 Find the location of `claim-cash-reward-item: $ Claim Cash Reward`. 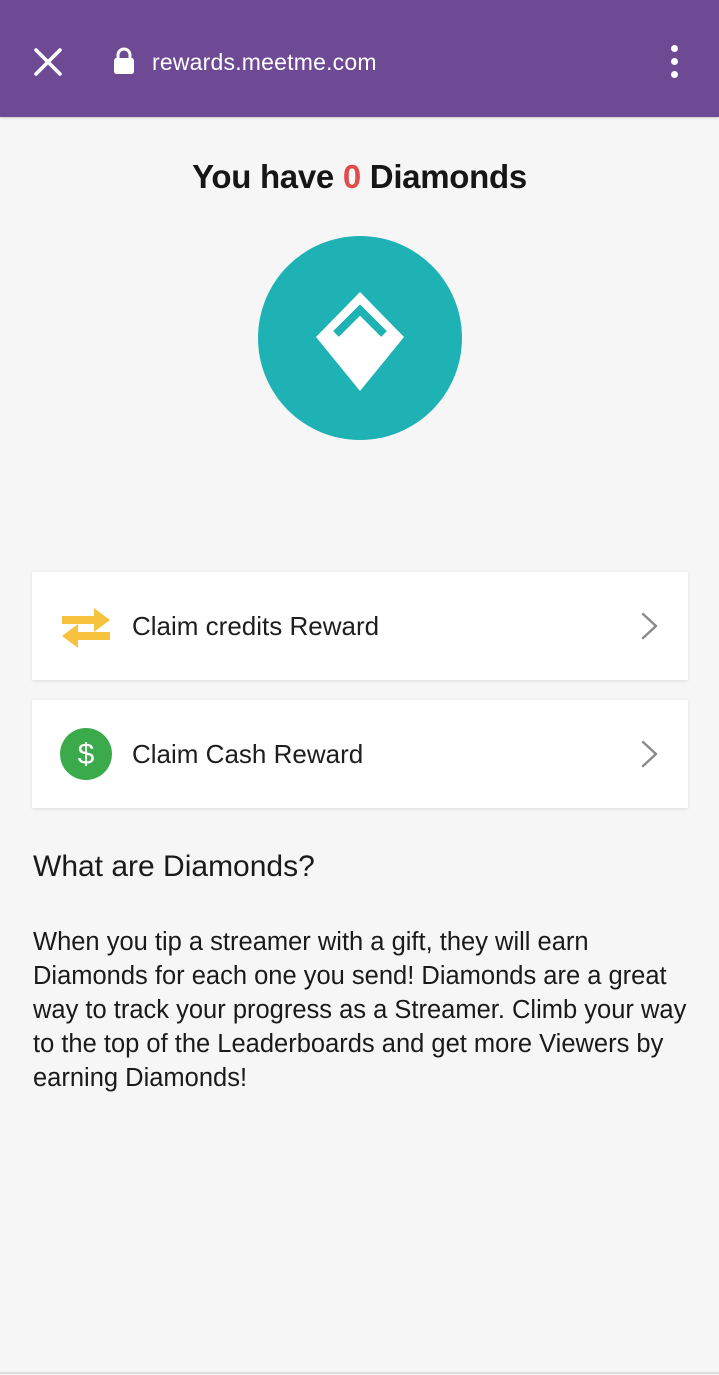

claim-cash-reward-item: $ Claim Cash Reward is located at coordinates (360, 754).